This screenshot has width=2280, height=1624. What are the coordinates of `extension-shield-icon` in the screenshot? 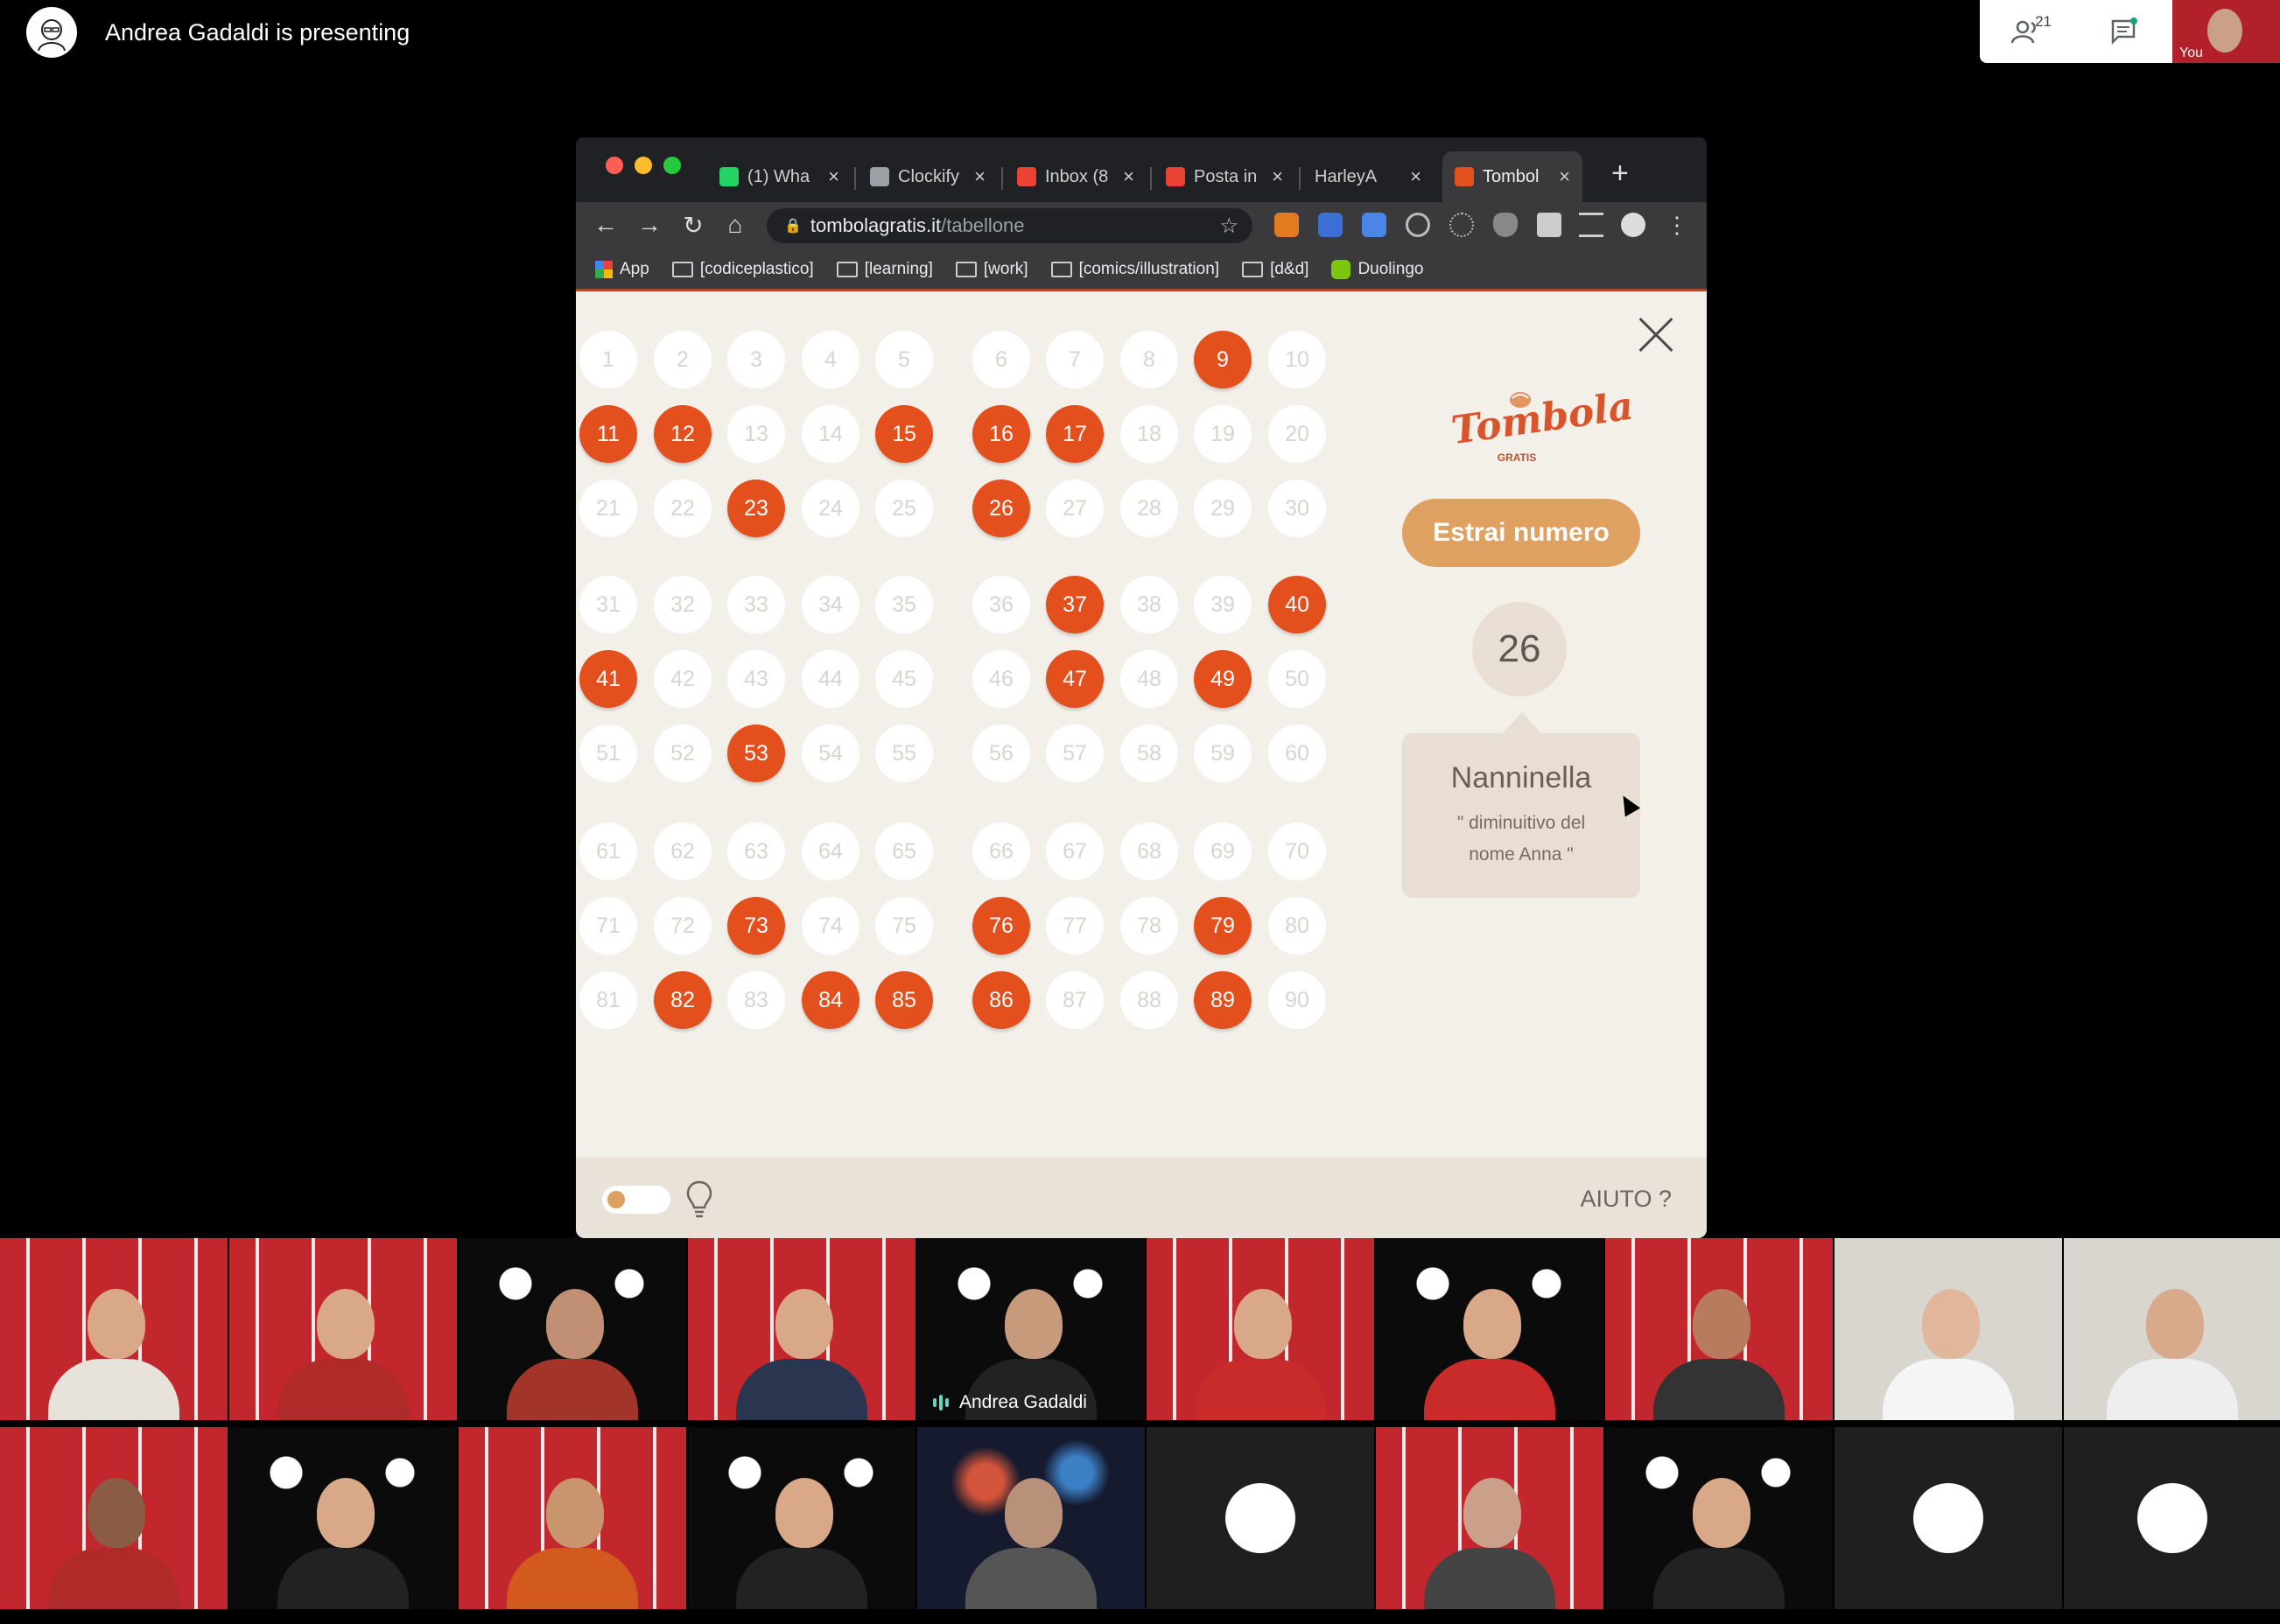 It's located at (1505, 225).